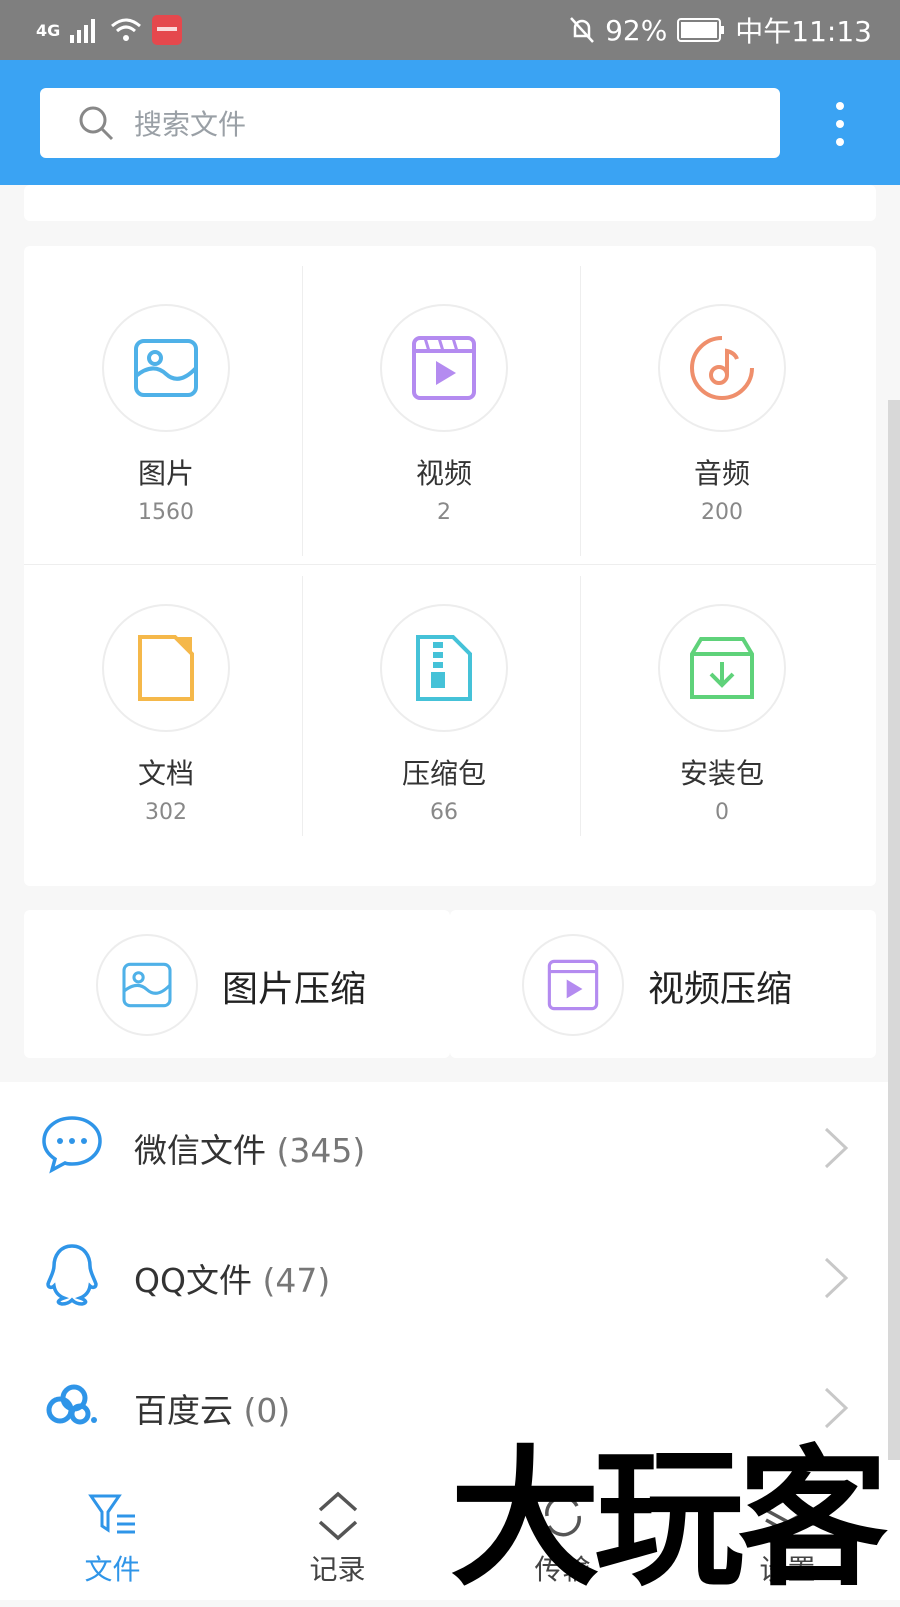 The height and width of the screenshot is (1607, 900). Describe the element at coordinates (444, 812) in the screenshot. I see `category-count: 66` at that location.